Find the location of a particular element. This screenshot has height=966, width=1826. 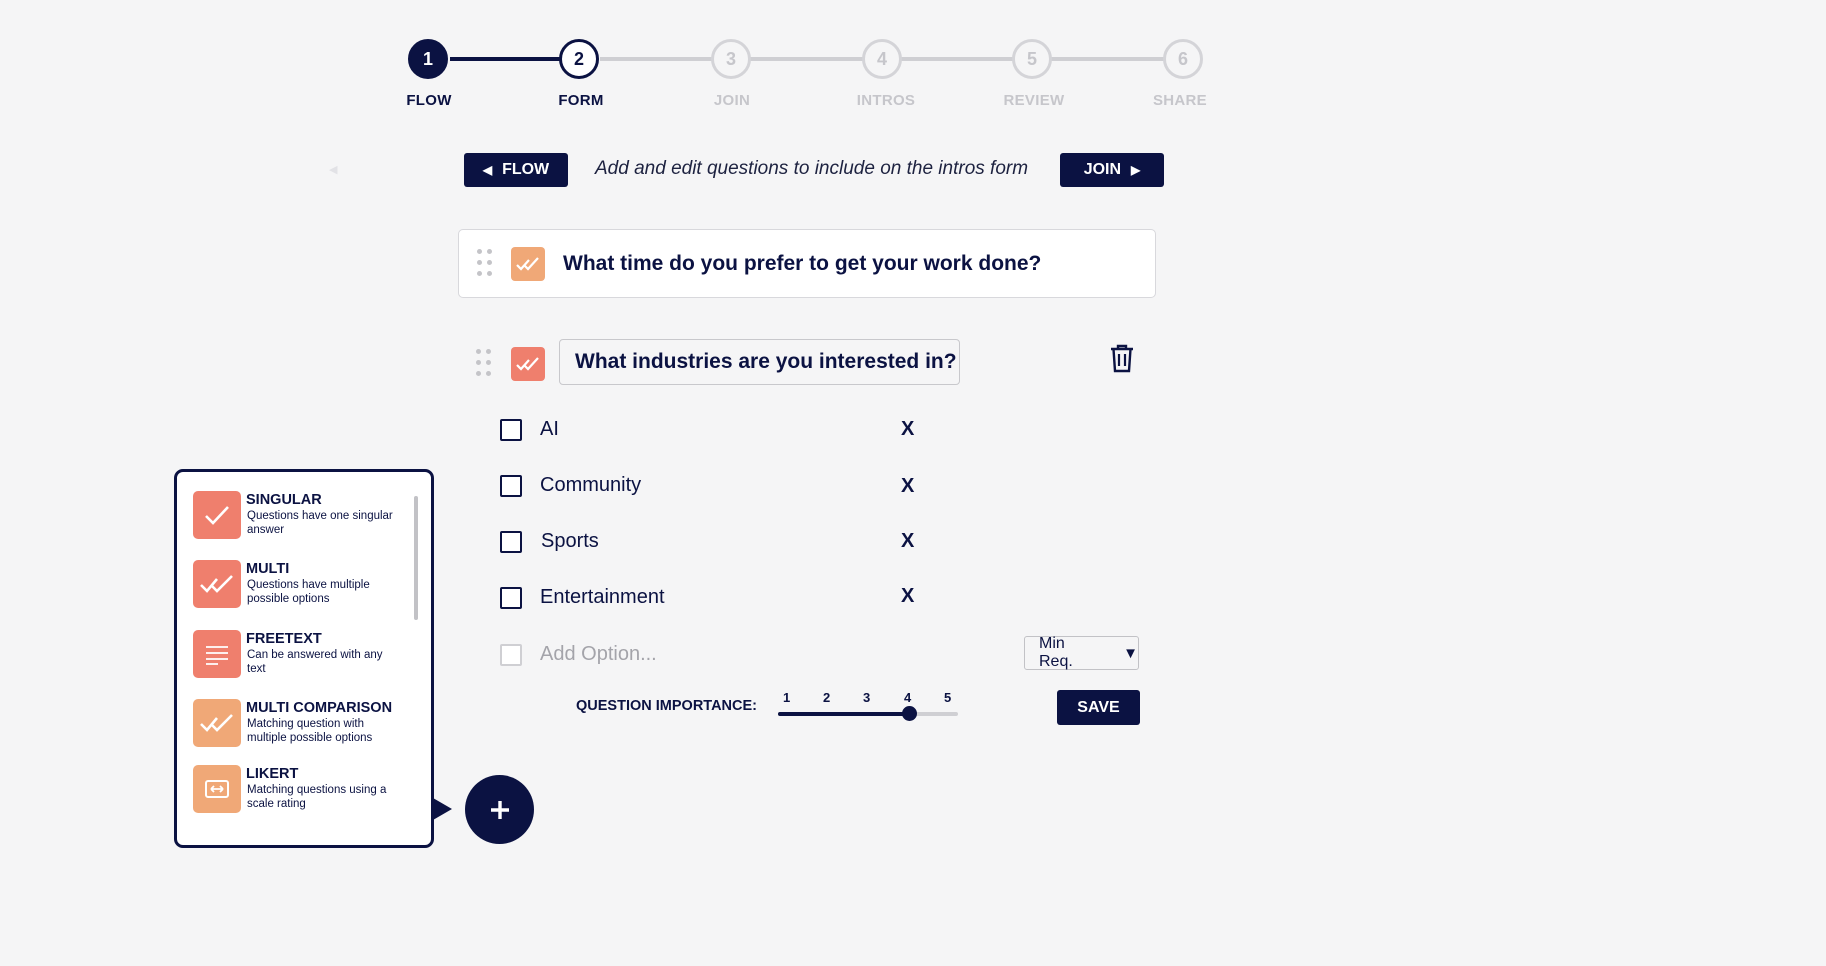

delete-question-button is located at coordinates (1122, 360).